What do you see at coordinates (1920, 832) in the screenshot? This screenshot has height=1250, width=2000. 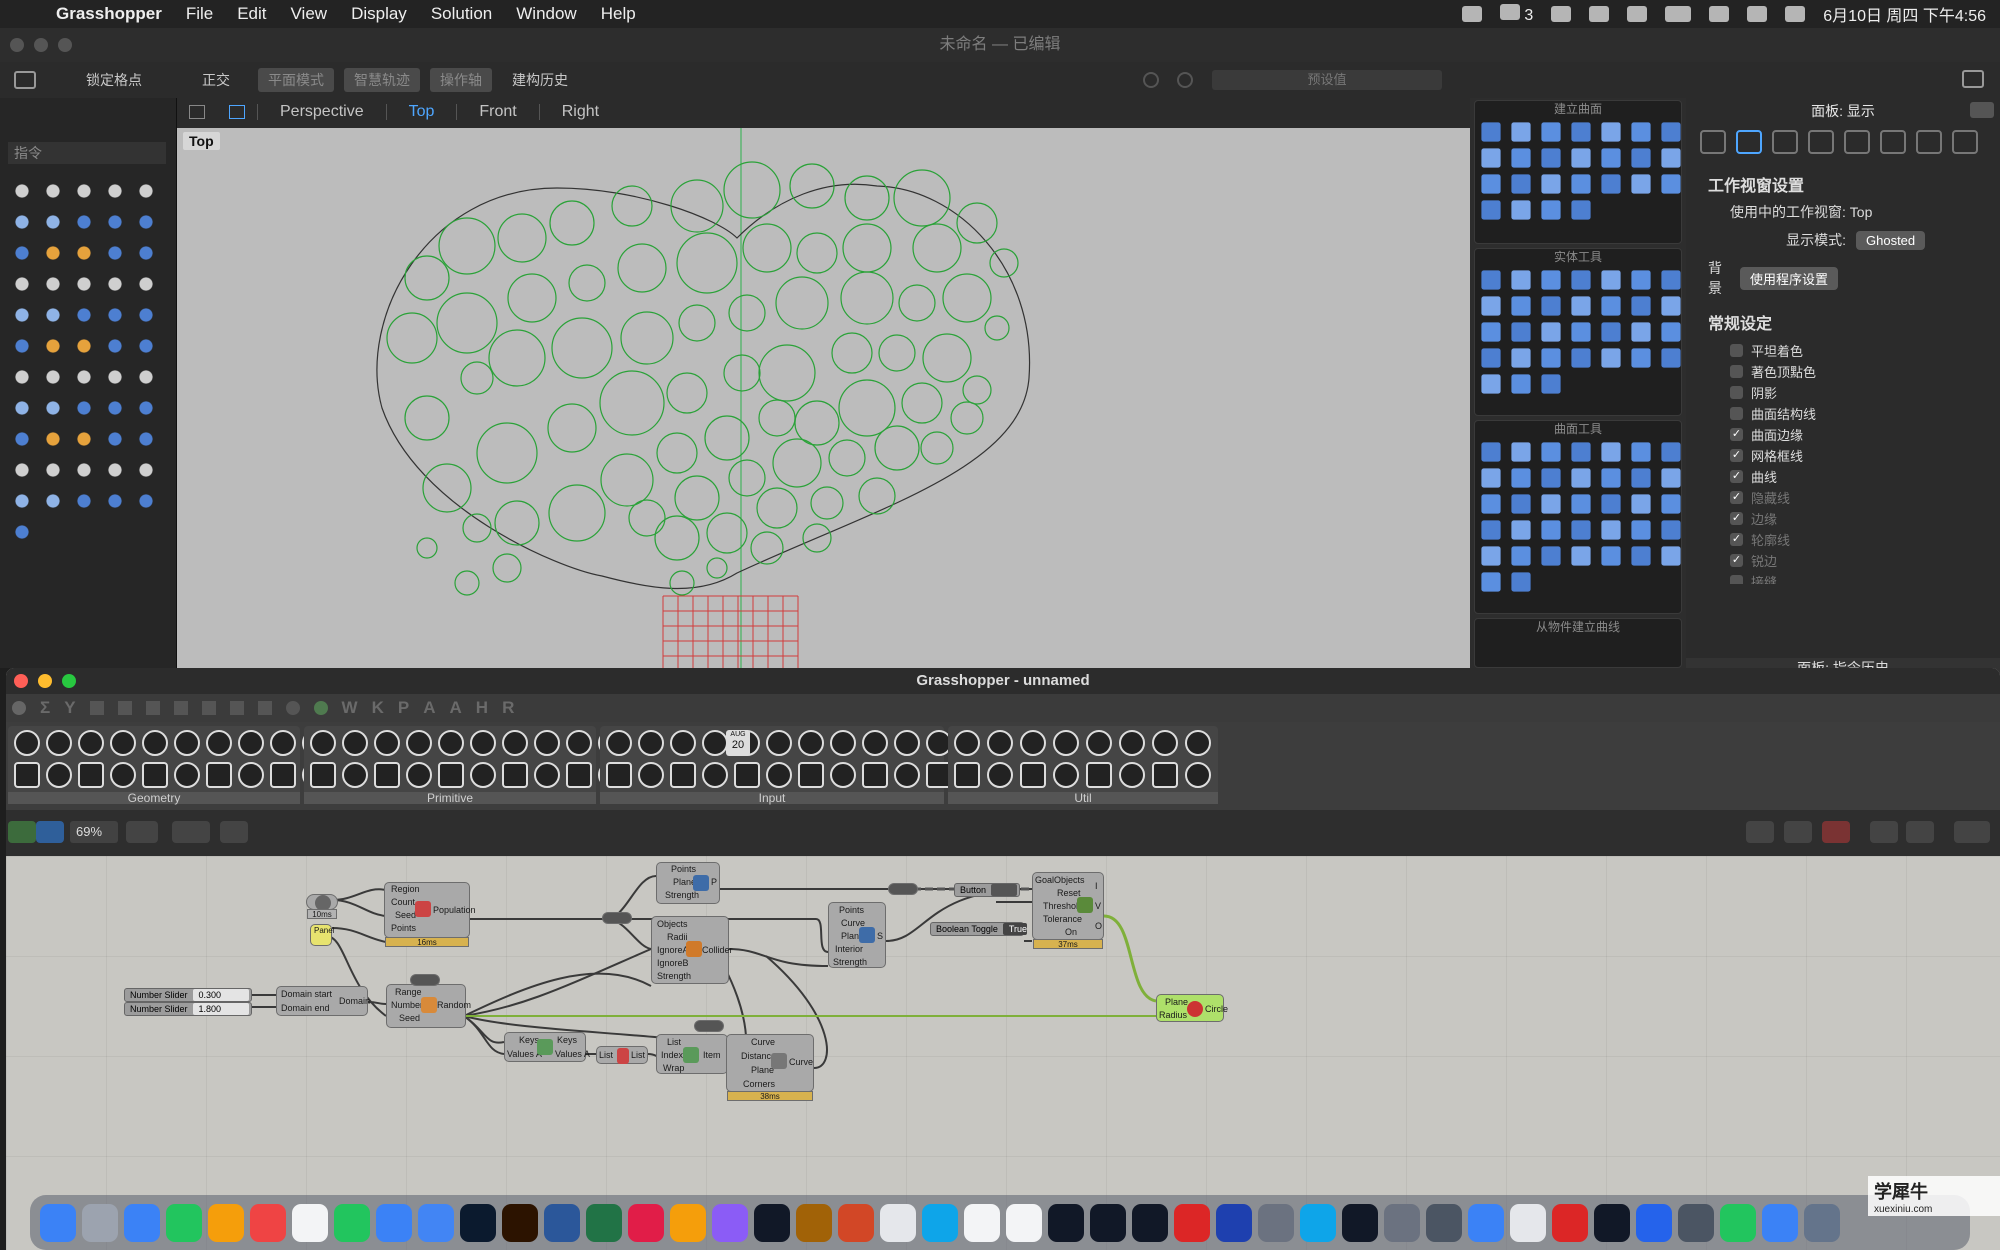 I see `preview-color-icon` at bounding box center [1920, 832].